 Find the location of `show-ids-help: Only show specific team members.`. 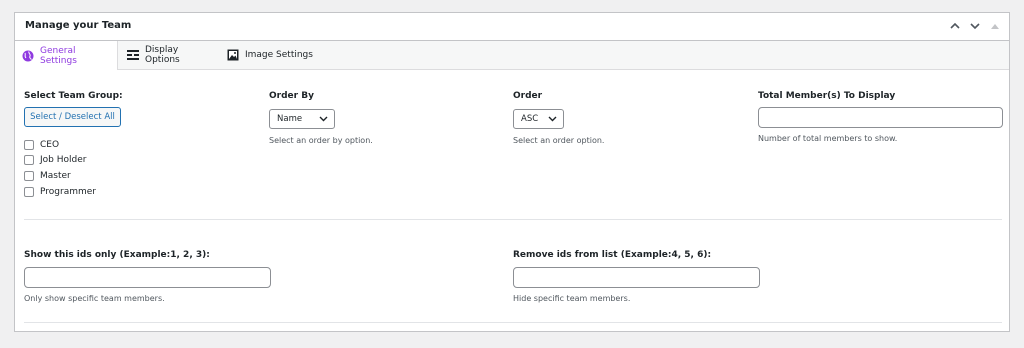

show-ids-help: Only show specific team members. is located at coordinates (94, 298).